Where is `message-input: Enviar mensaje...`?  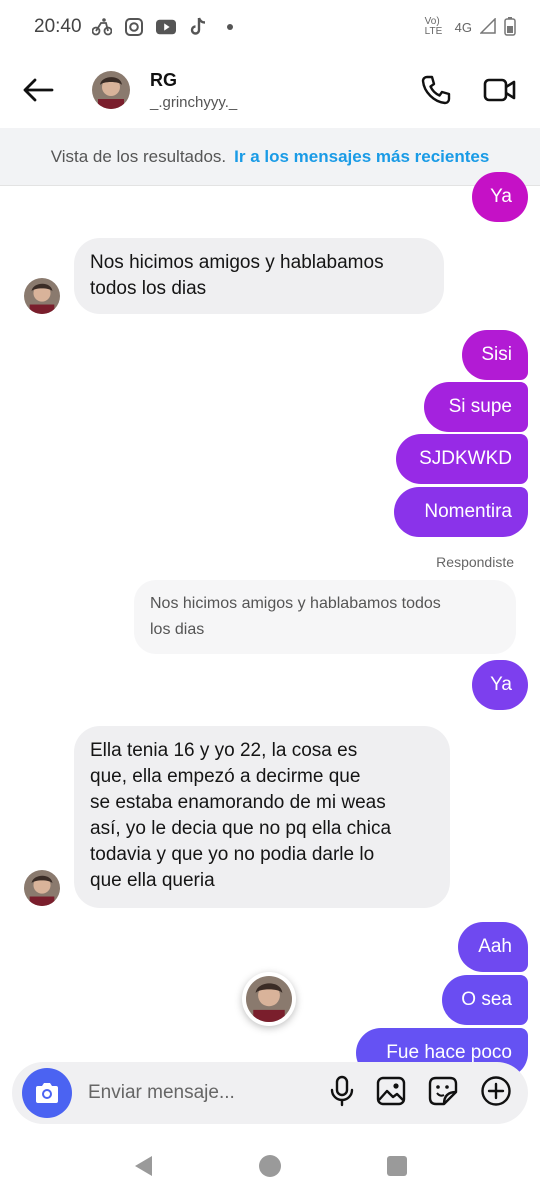
message-input: Enviar mensaje... is located at coordinates (209, 1093).